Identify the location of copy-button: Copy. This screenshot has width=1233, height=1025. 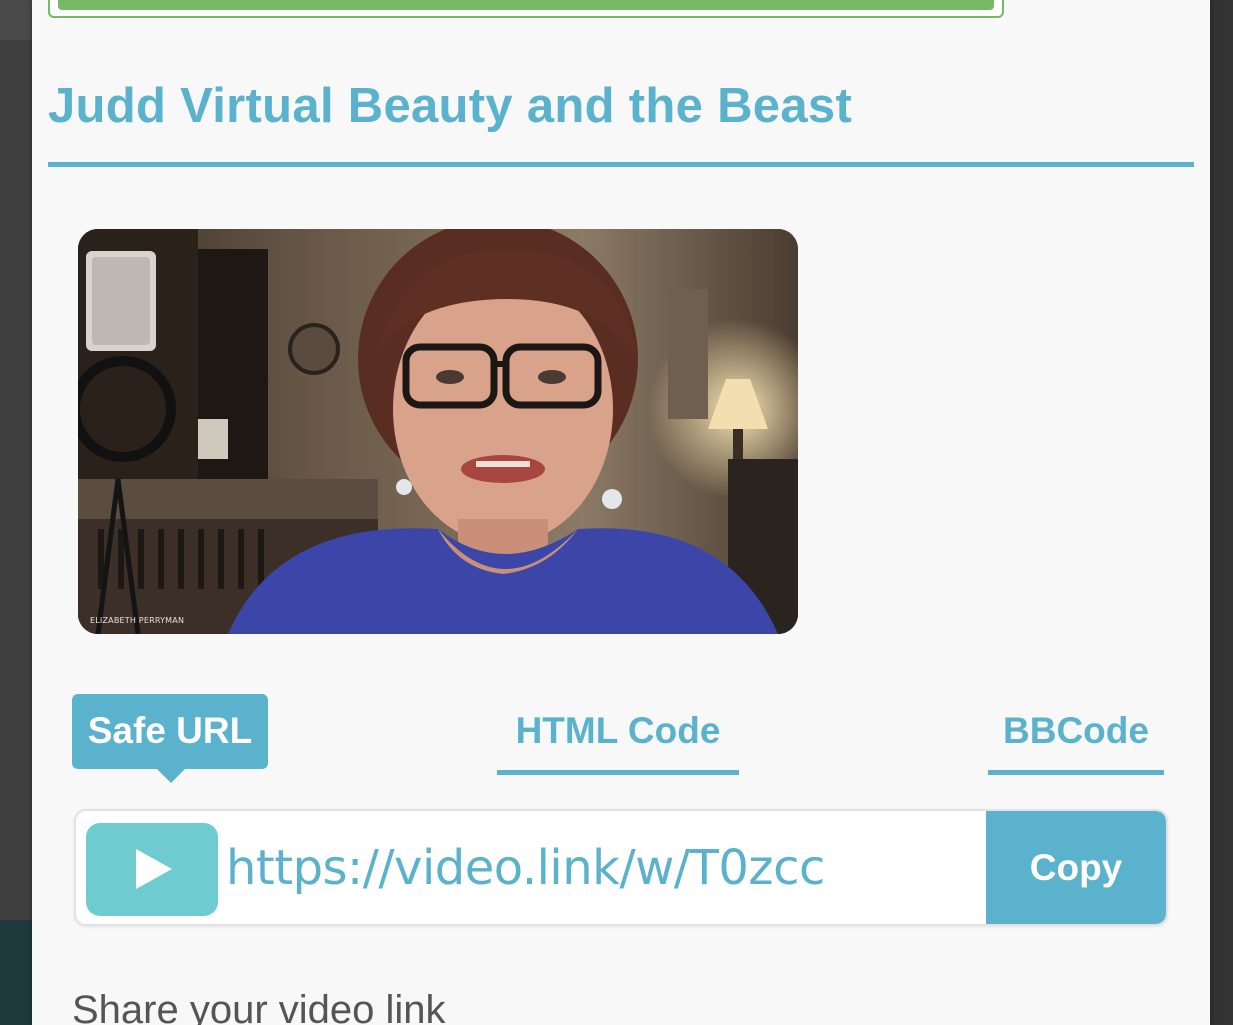
(1076, 867).